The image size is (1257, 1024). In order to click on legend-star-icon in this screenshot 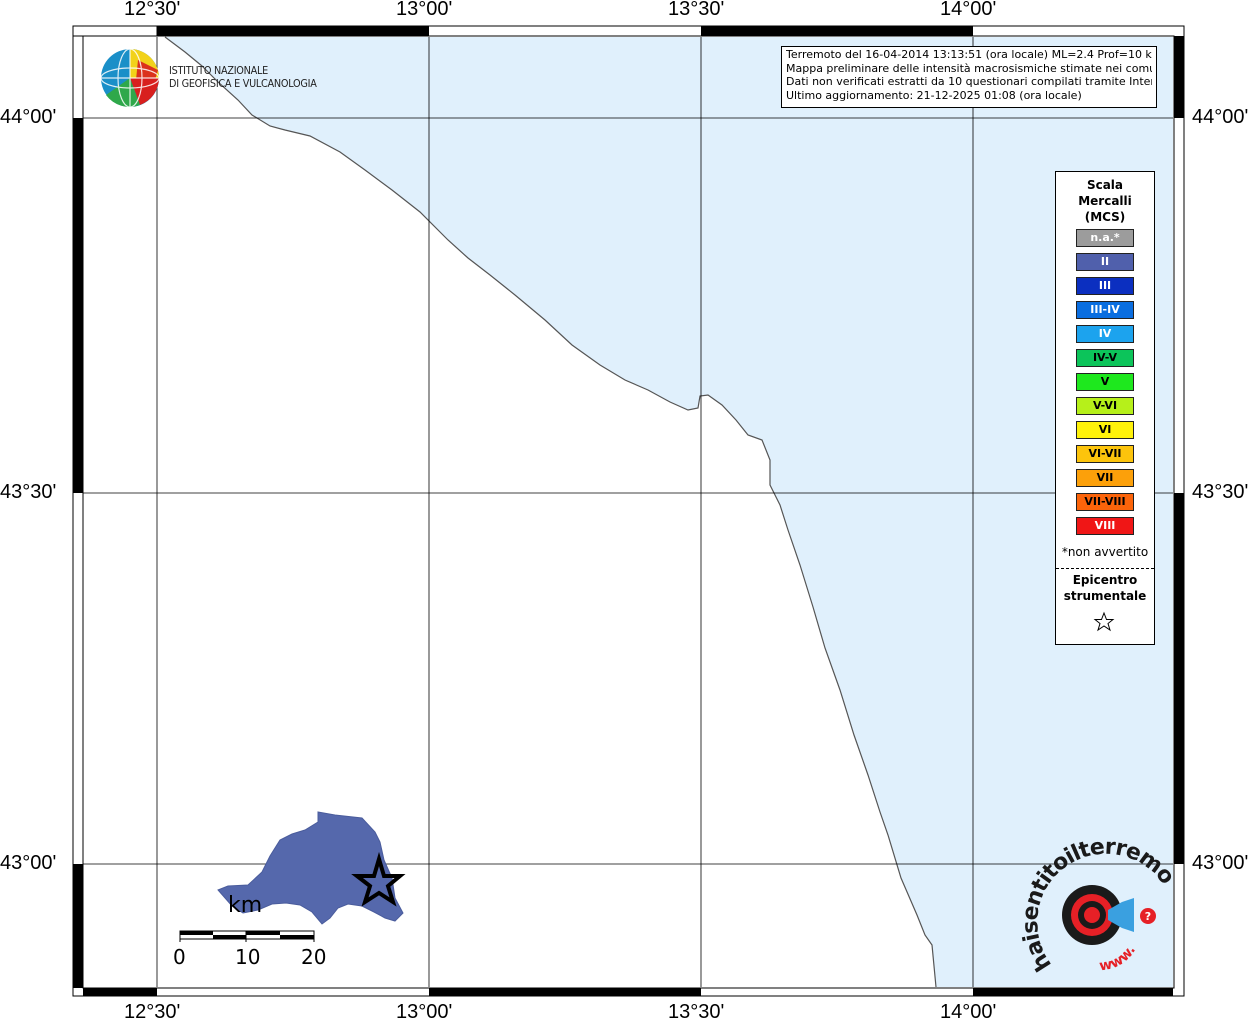, I will do `click(1104, 621)`.